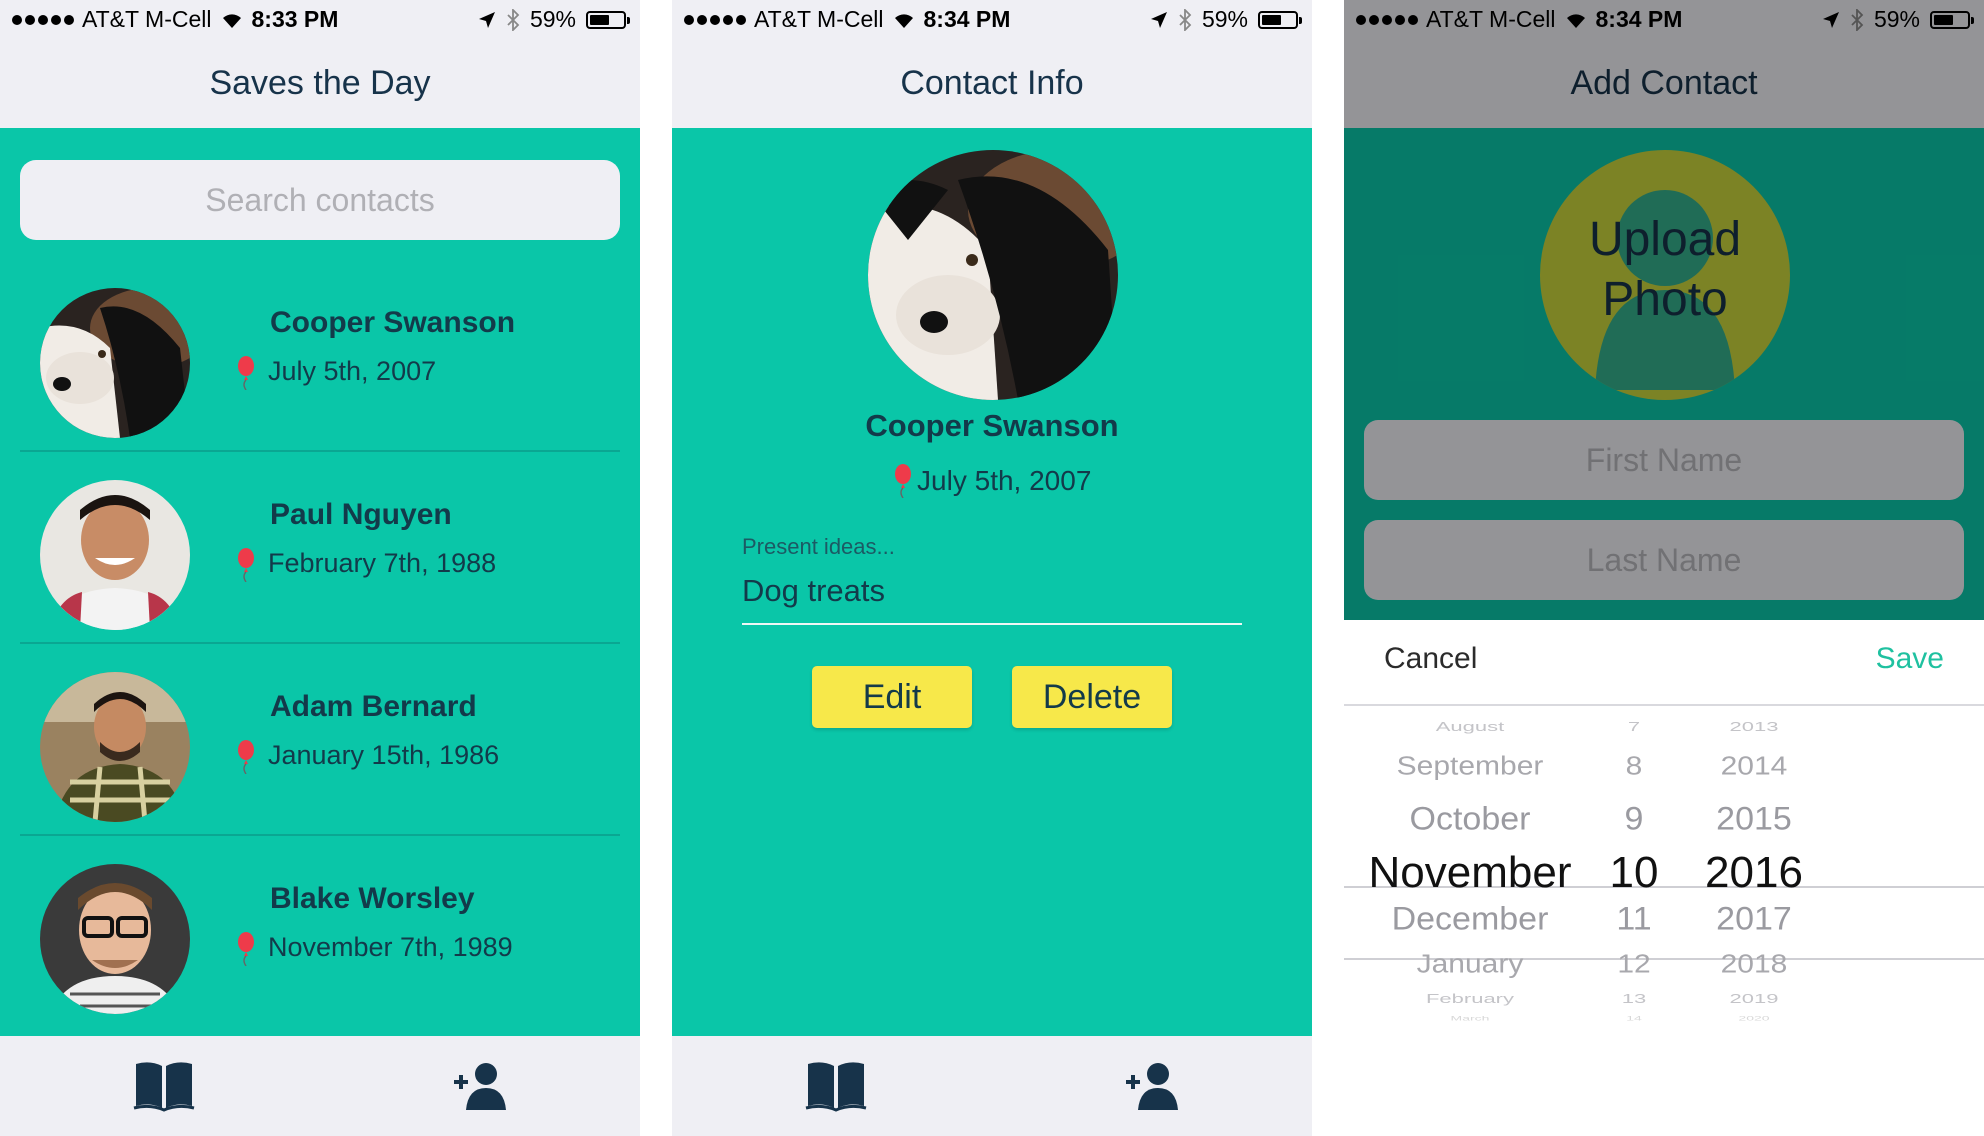 The height and width of the screenshot is (1136, 1984). I want to click on picker-year-option: 2019, so click(1754, 999).